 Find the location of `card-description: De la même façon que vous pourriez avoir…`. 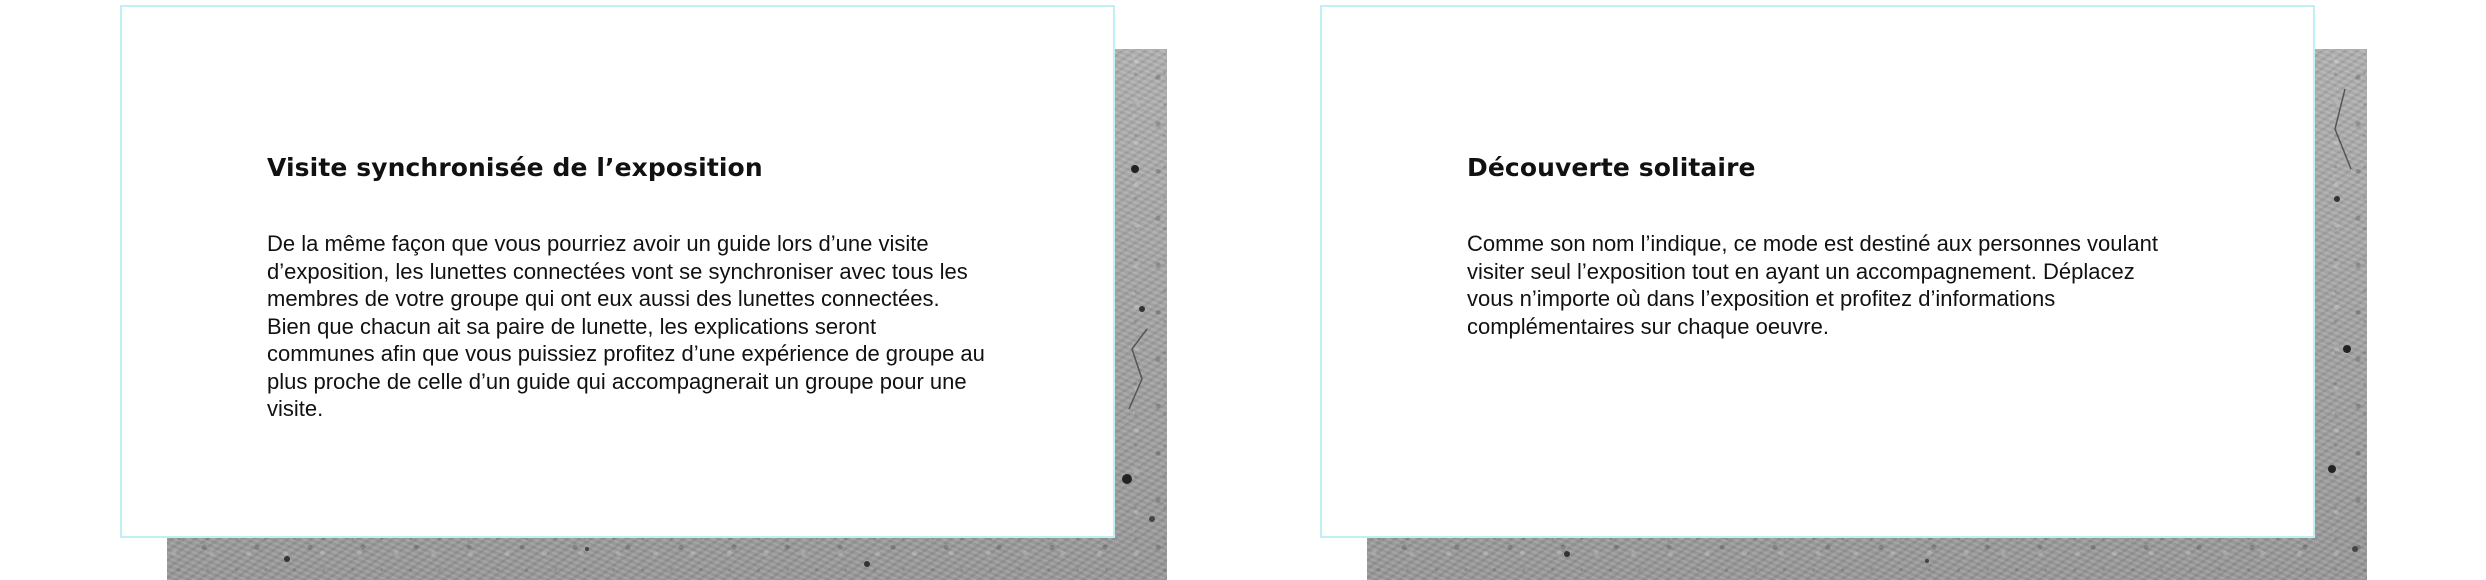

card-description: De la même façon que vous pourriez avoir… is located at coordinates (626, 326).